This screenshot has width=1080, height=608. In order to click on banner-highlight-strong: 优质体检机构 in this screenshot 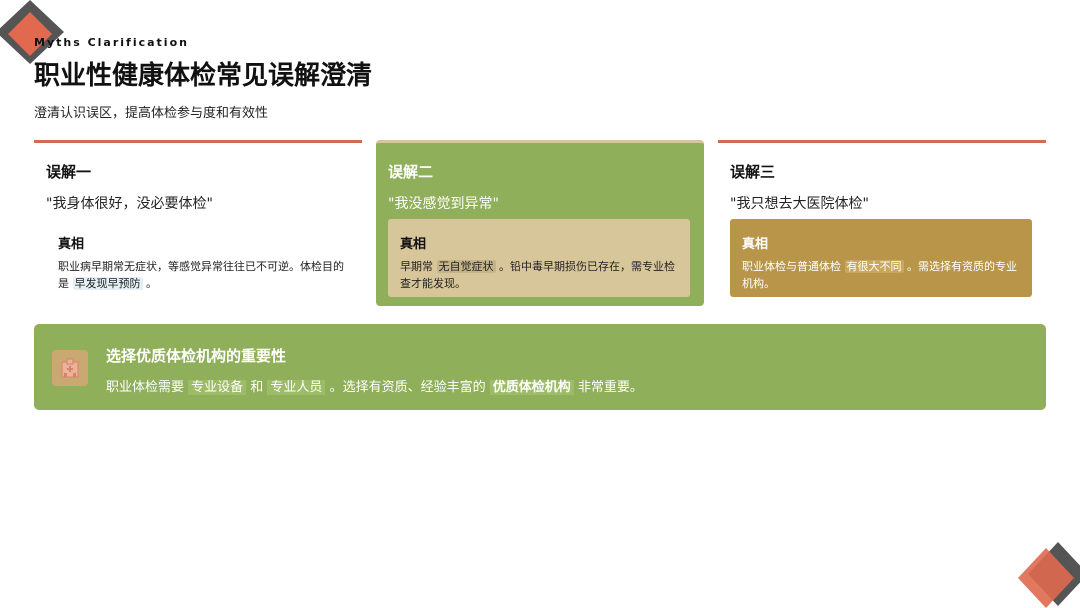, I will do `click(531, 387)`.